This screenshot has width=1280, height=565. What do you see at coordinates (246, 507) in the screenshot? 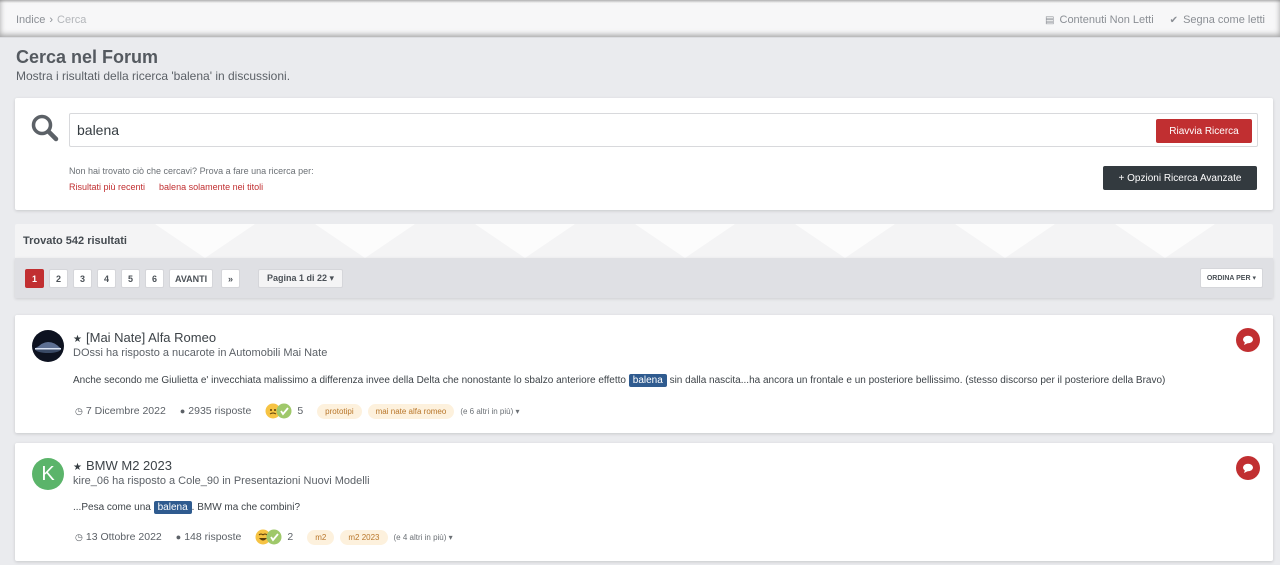
I see `snippet-text-after: . BMW ma che combini?` at bounding box center [246, 507].